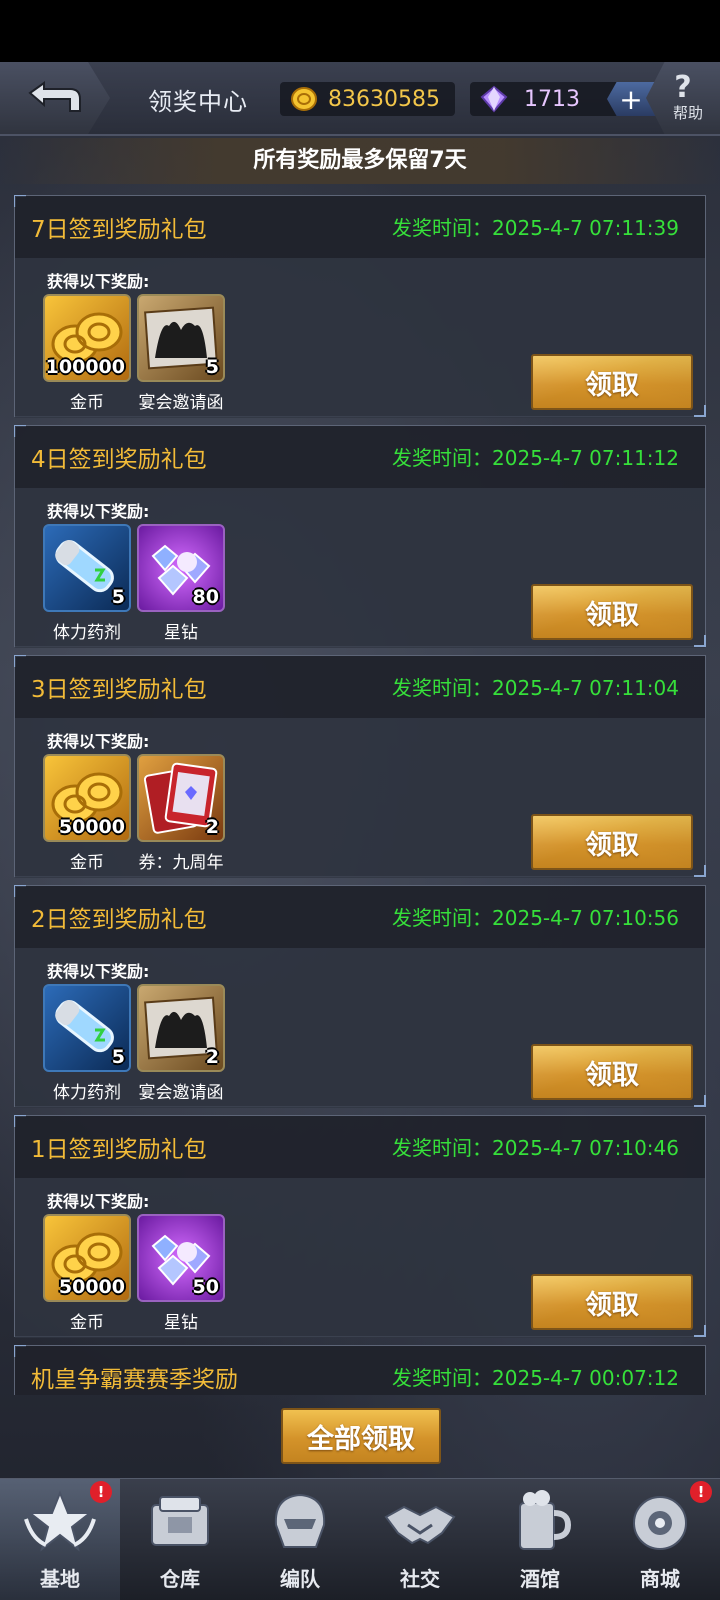 The width and height of the screenshot is (720, 1600). I want to click on nav-label: 仓库, so click(180, 1579).